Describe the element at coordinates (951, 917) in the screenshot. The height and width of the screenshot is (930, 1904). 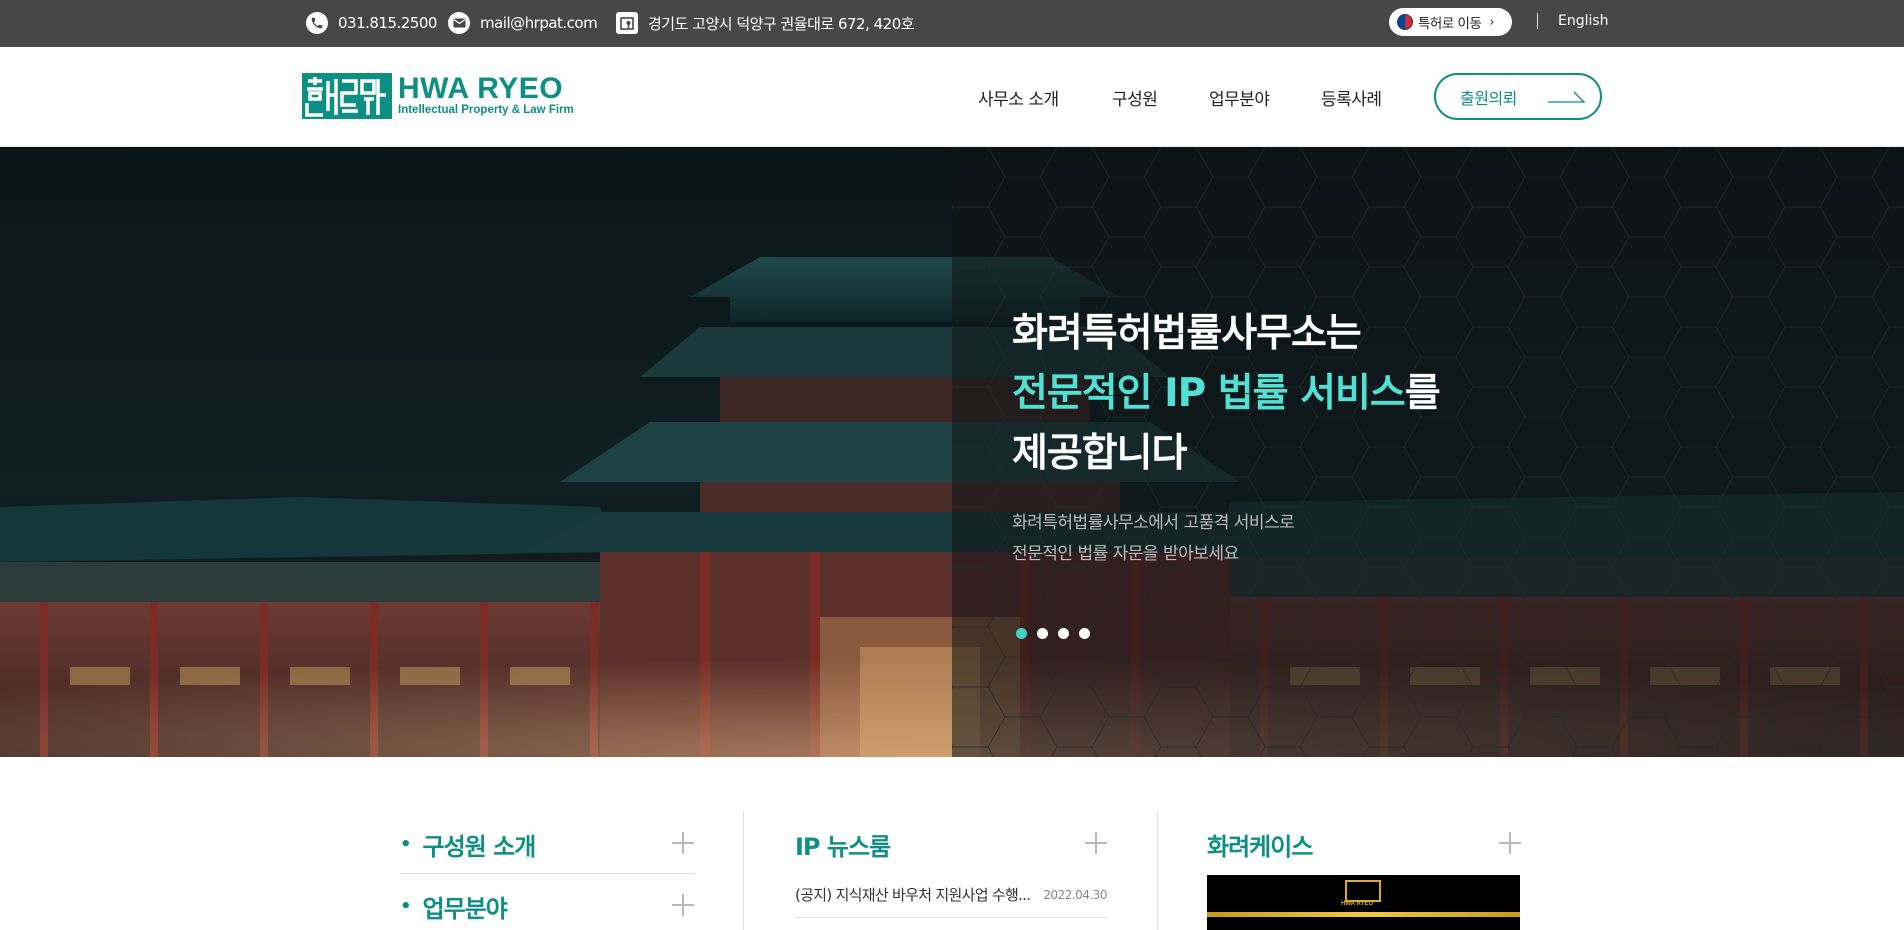
I see `news-divider` at that location.